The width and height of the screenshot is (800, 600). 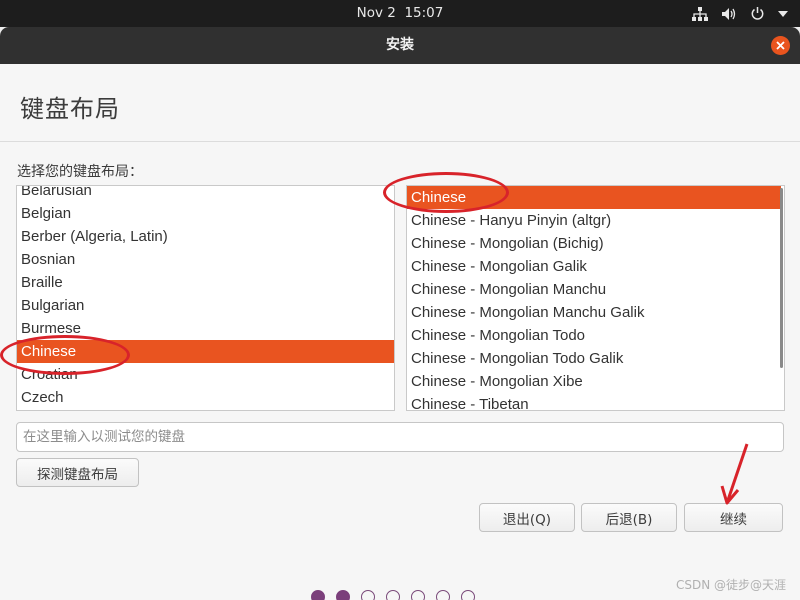 I want to click on variant-item: Chinese - Tibetan, so click(x=595, y=401).